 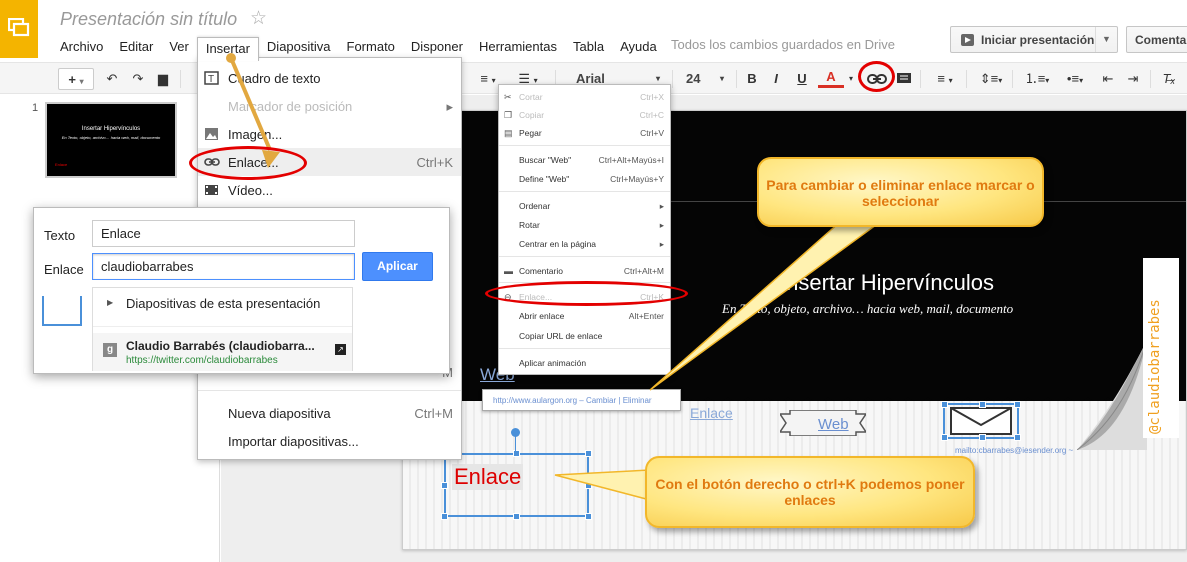 What do you see at coordinates (211, 134) in the screenshot?
I see `image-icon` at bounding box center [211, 134].